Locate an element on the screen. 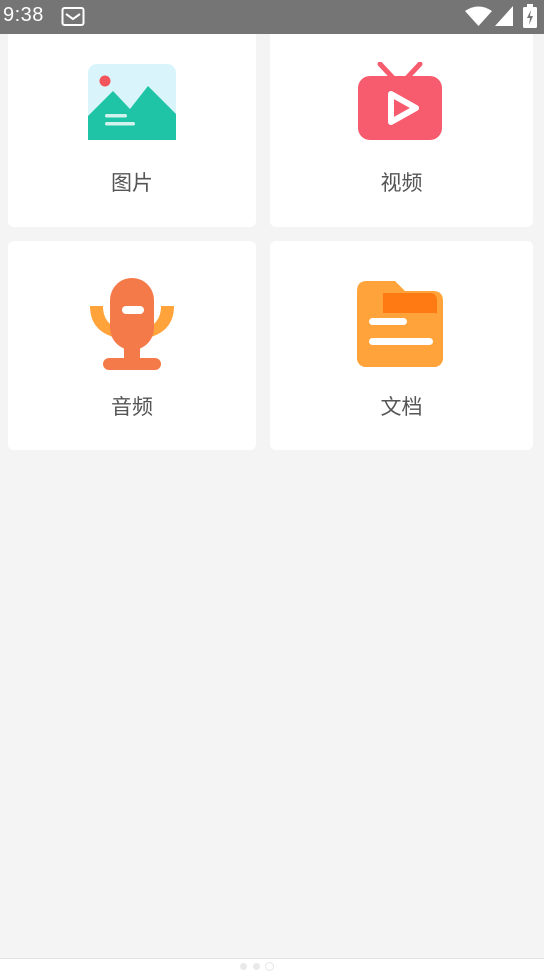  bottom-panel is located at coordinates (272, 969).